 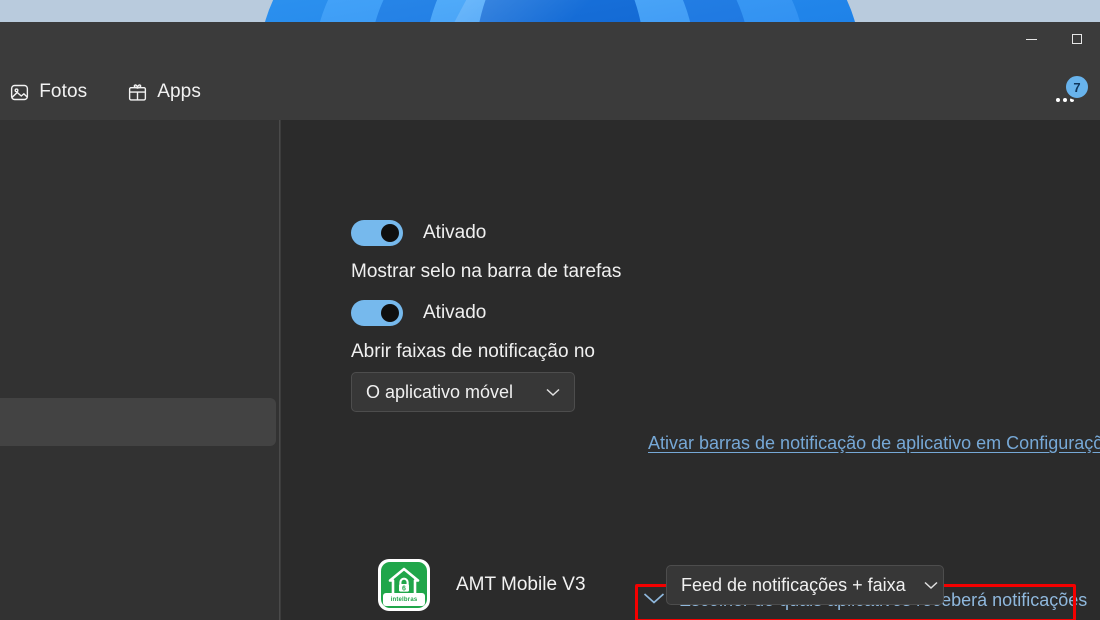 What do you see at coordinates (473, 351) in the screenshot?
I see `banner-section-label: Abrir faixas de notificação no` at bounding box center [473, 351].